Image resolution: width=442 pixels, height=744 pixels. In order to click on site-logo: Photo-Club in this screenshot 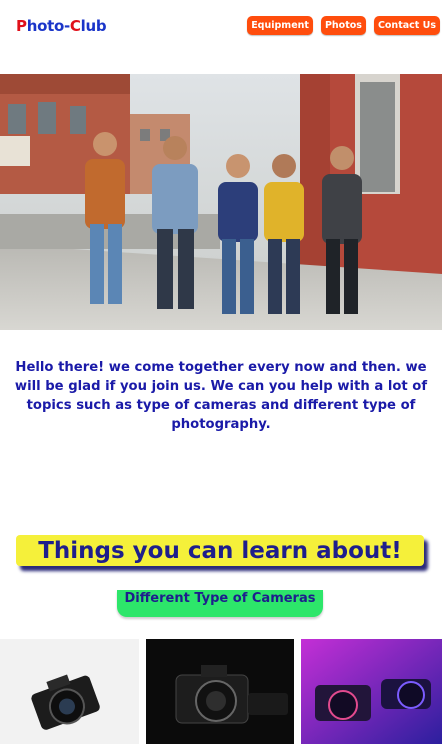, I will do `click(61, 26)`.